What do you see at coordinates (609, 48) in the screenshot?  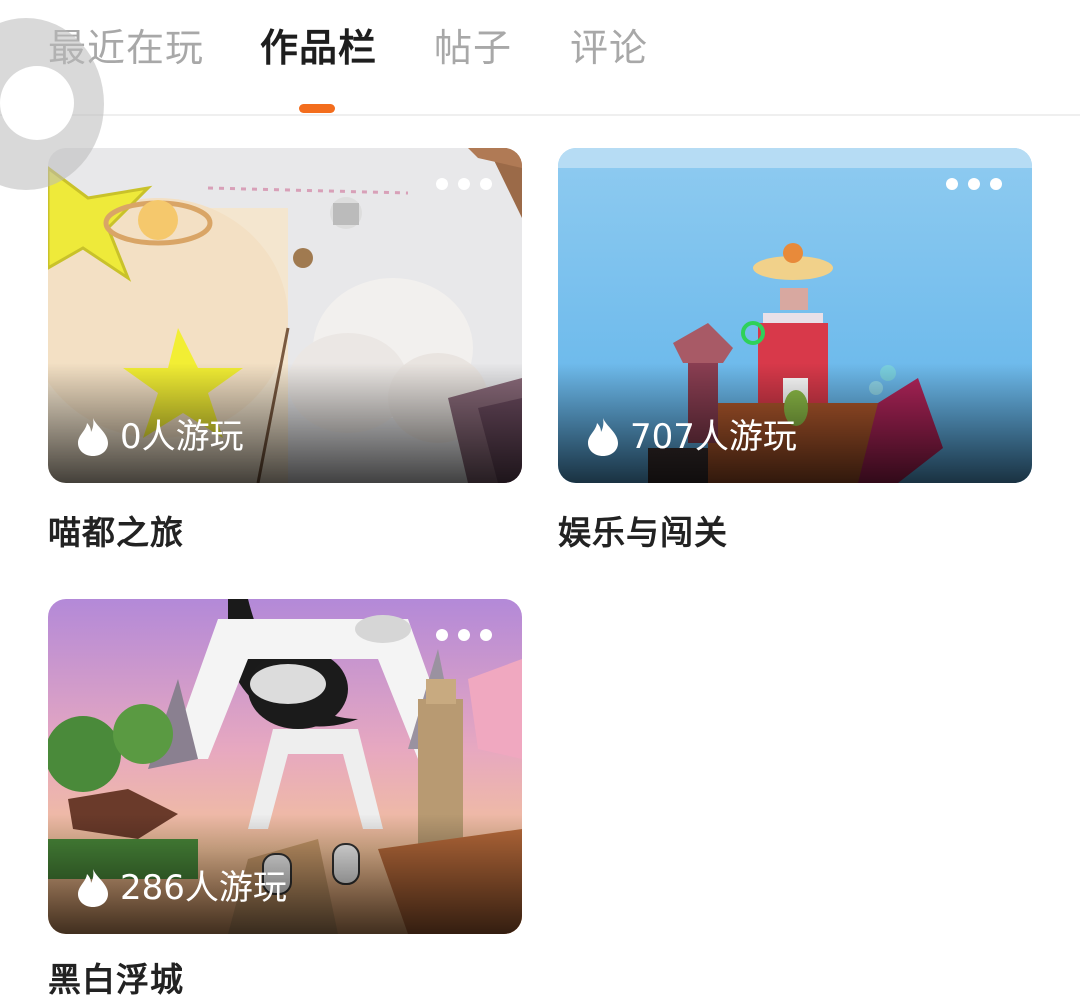 I see `tab-comments: 评论` at bounding box center [609, 48].